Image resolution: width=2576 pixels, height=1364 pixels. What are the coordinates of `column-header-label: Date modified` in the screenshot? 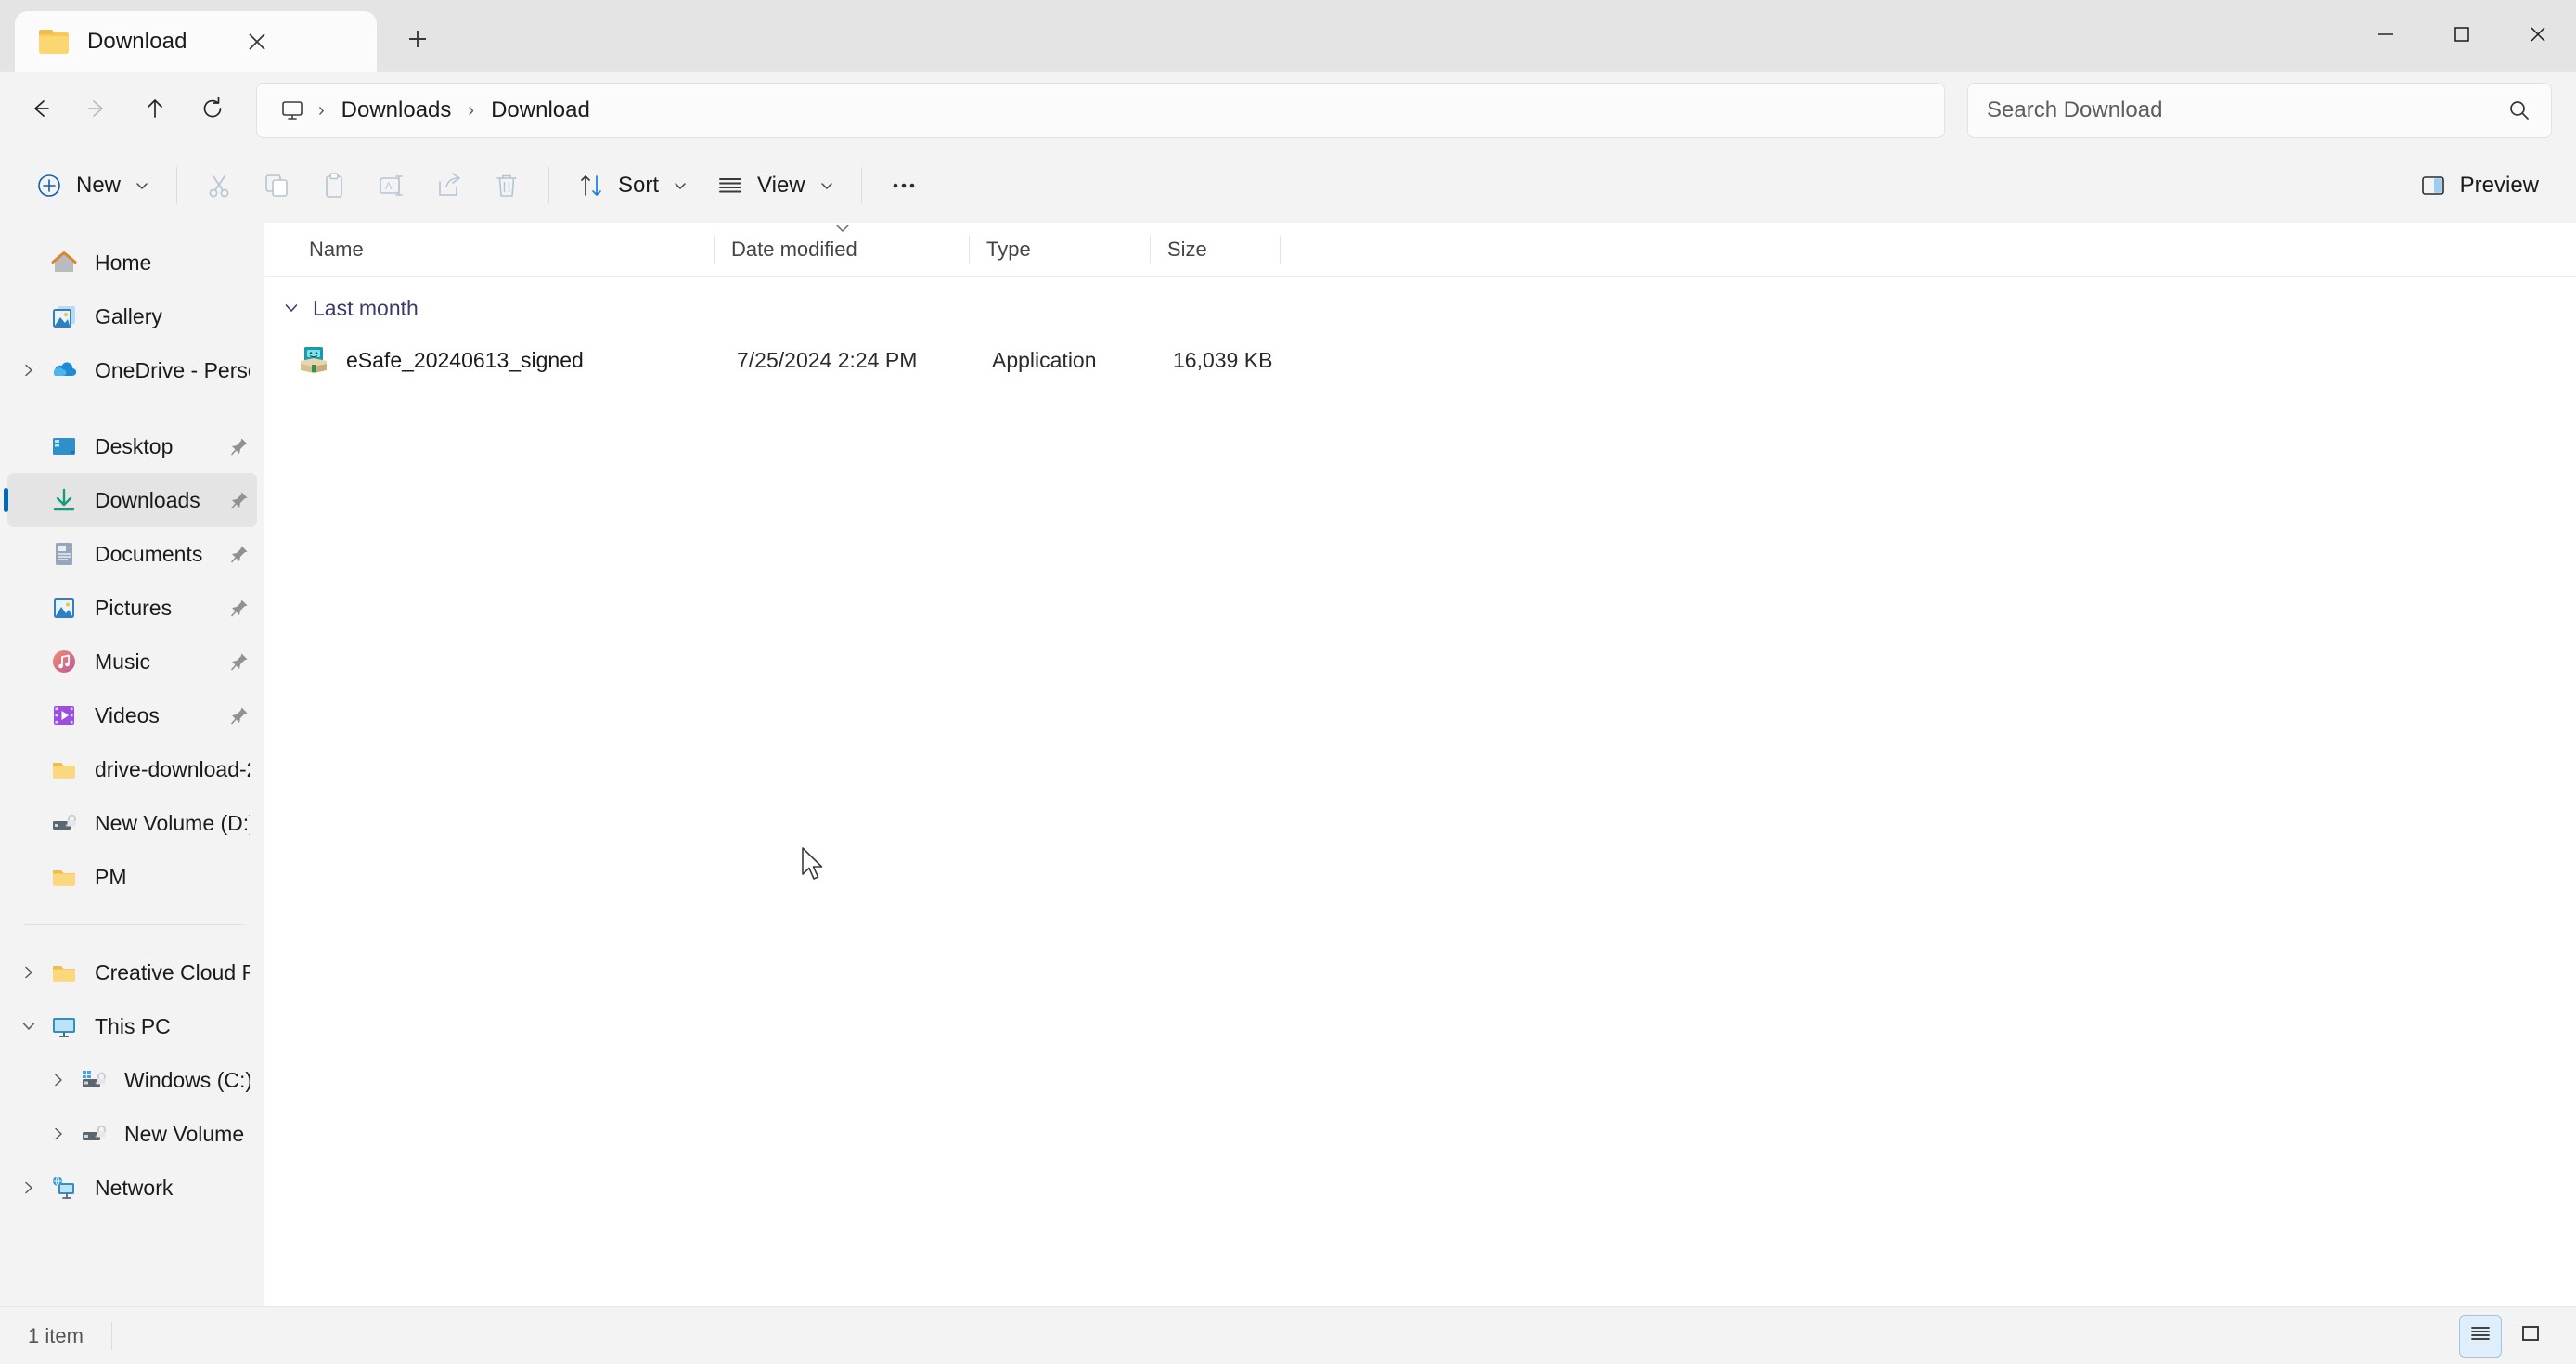 It's located at (794, 249).